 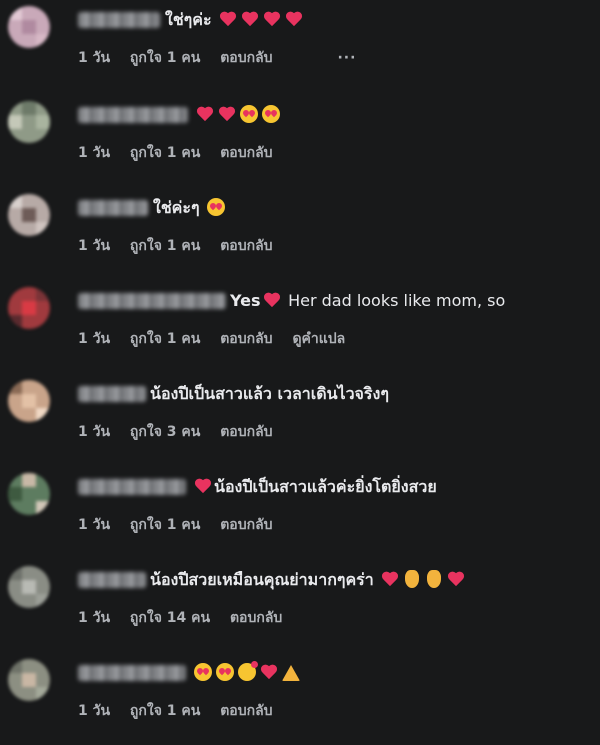 I want to click on comment-text: ใช่ค่ะๆ, so click(x=190, y=208).